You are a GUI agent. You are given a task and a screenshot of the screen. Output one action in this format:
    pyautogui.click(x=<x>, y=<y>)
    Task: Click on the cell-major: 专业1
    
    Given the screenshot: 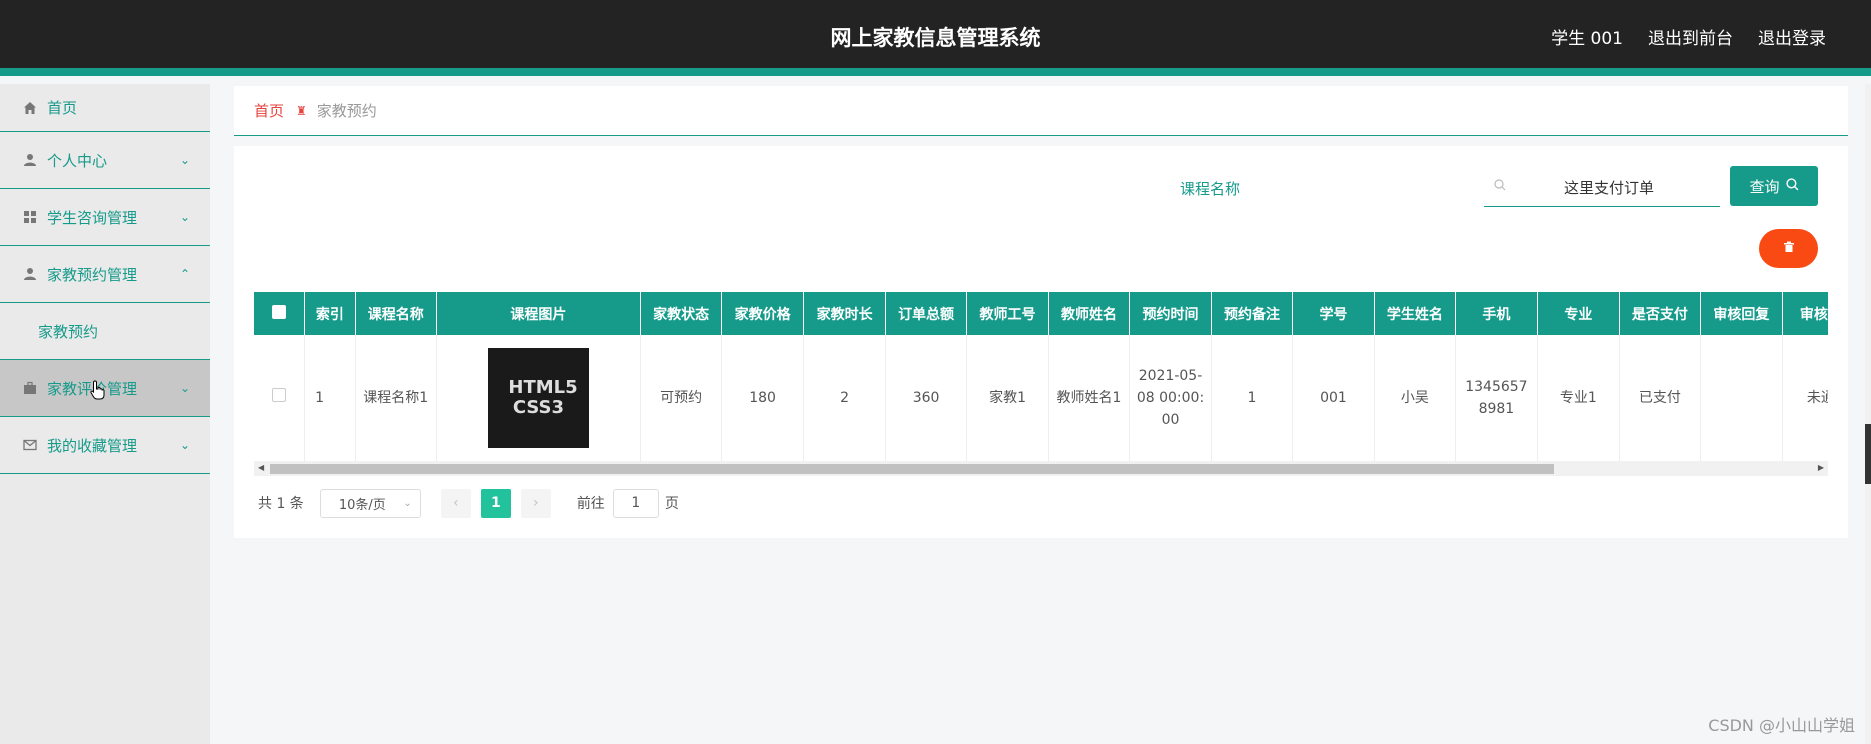 What is the action you would take?
    pyautogui.click(x=1578, y=398)
    